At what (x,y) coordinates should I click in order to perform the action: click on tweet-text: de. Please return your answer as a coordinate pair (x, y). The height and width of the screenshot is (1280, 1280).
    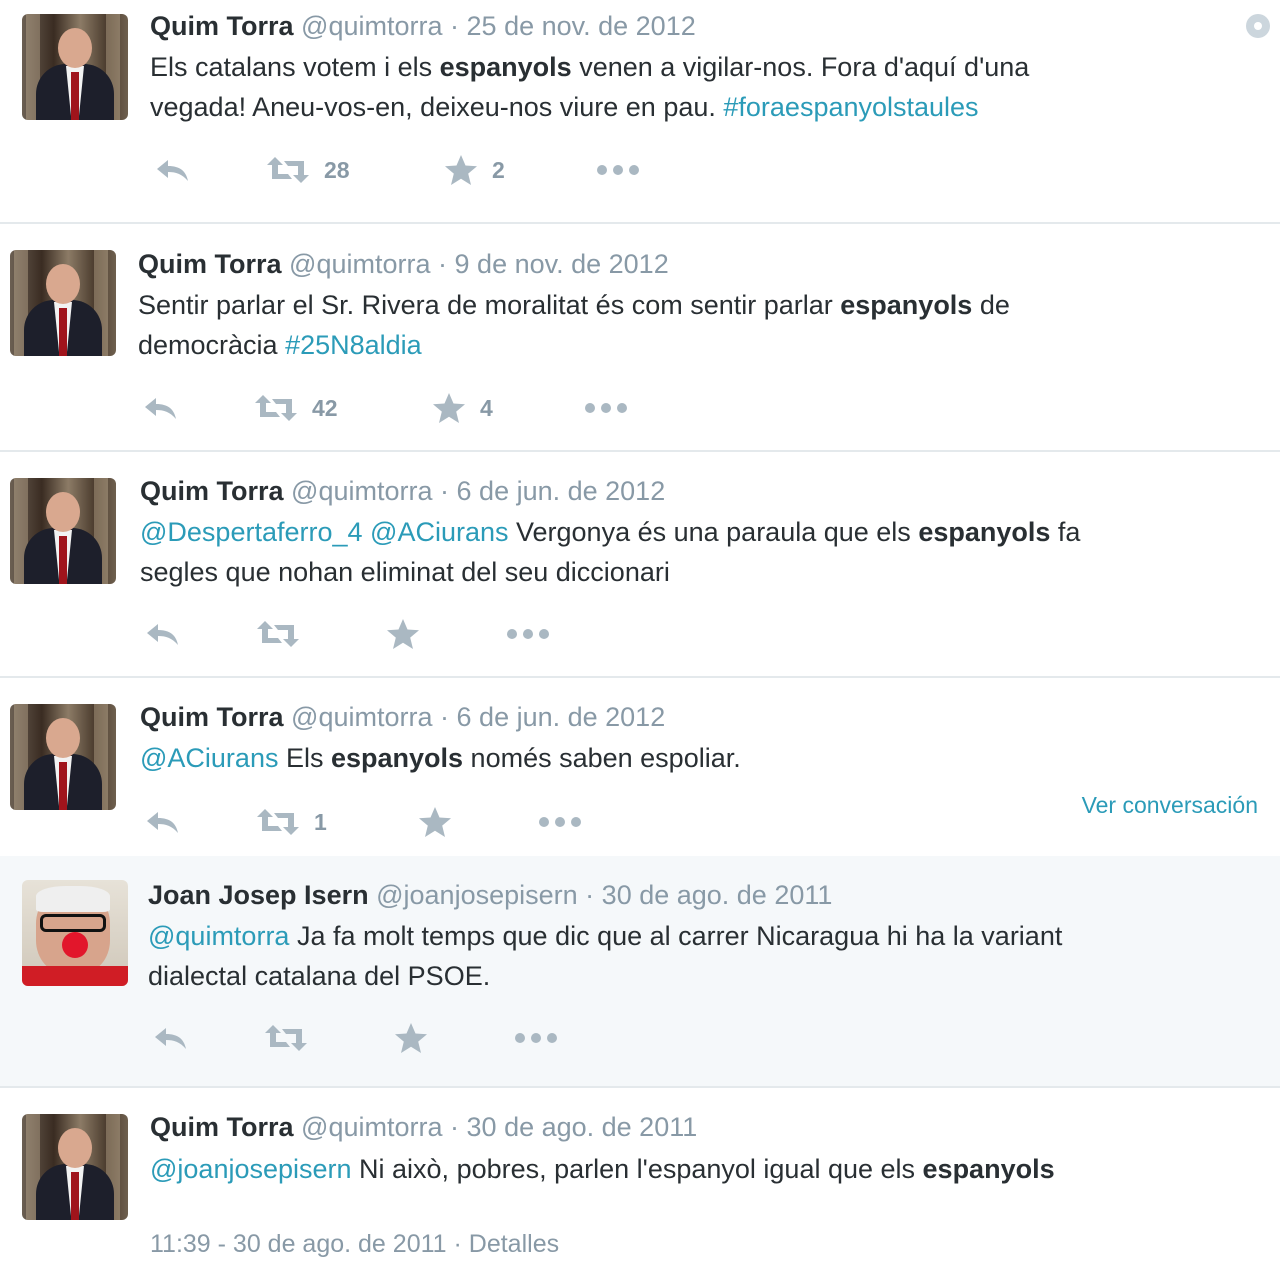
    Looking at the image, I should click on (991, 305).